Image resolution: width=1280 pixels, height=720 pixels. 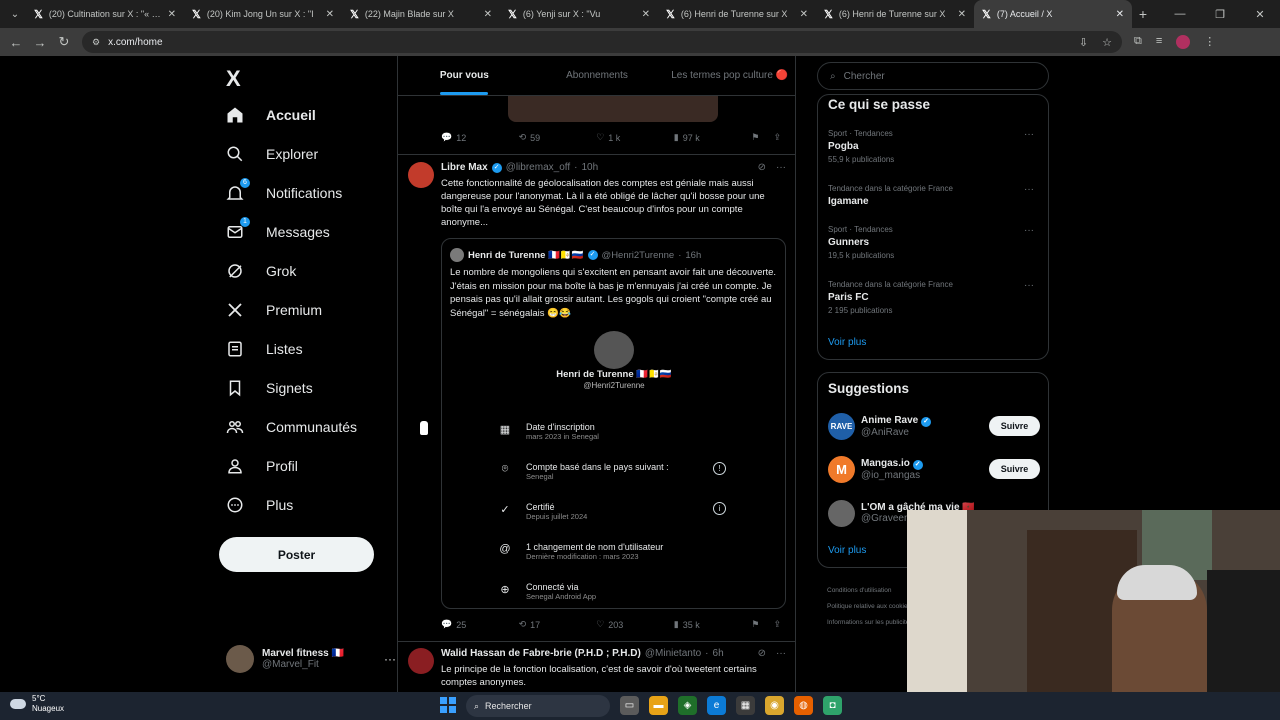 What do you see at coordinates (480, 624) in the screenshot?
I see `reply-button: 💬 25` at bounding box center [480, 624].